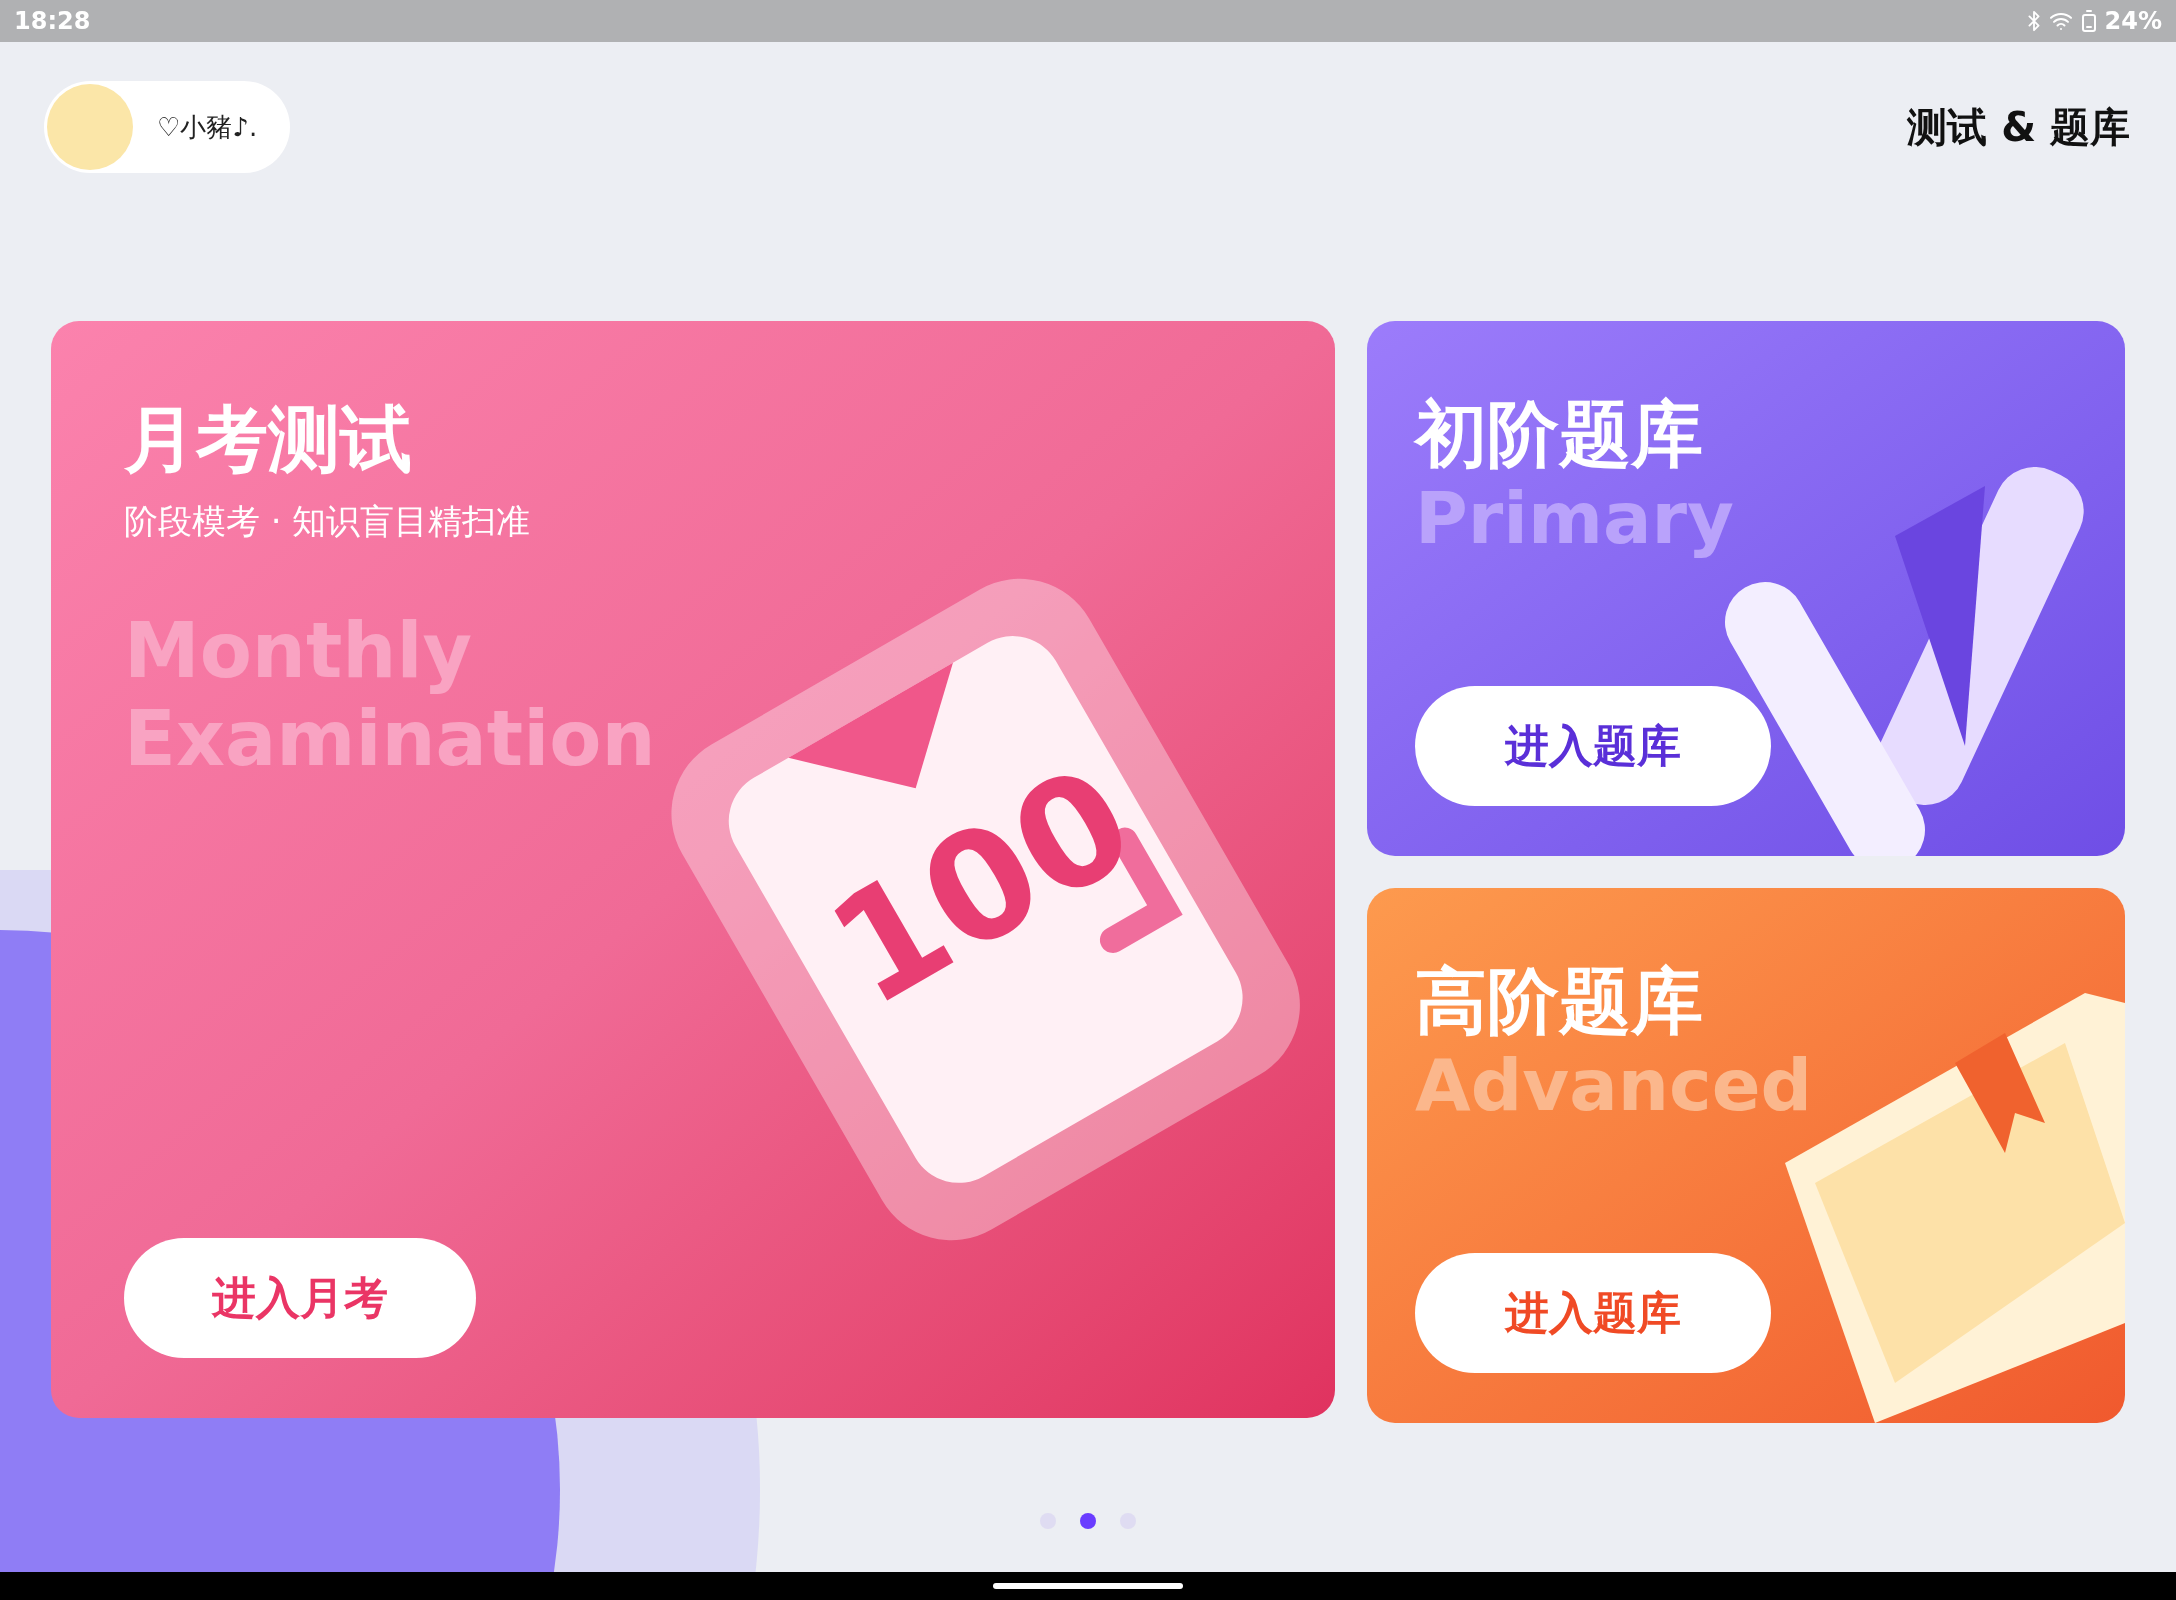 The width and height of the screenshot is (2176, 1600). What do you see at coordinates (1559, 434) in the screenshot?
I see `card-title: 初阶题库` at bounding box center [1559, 434].